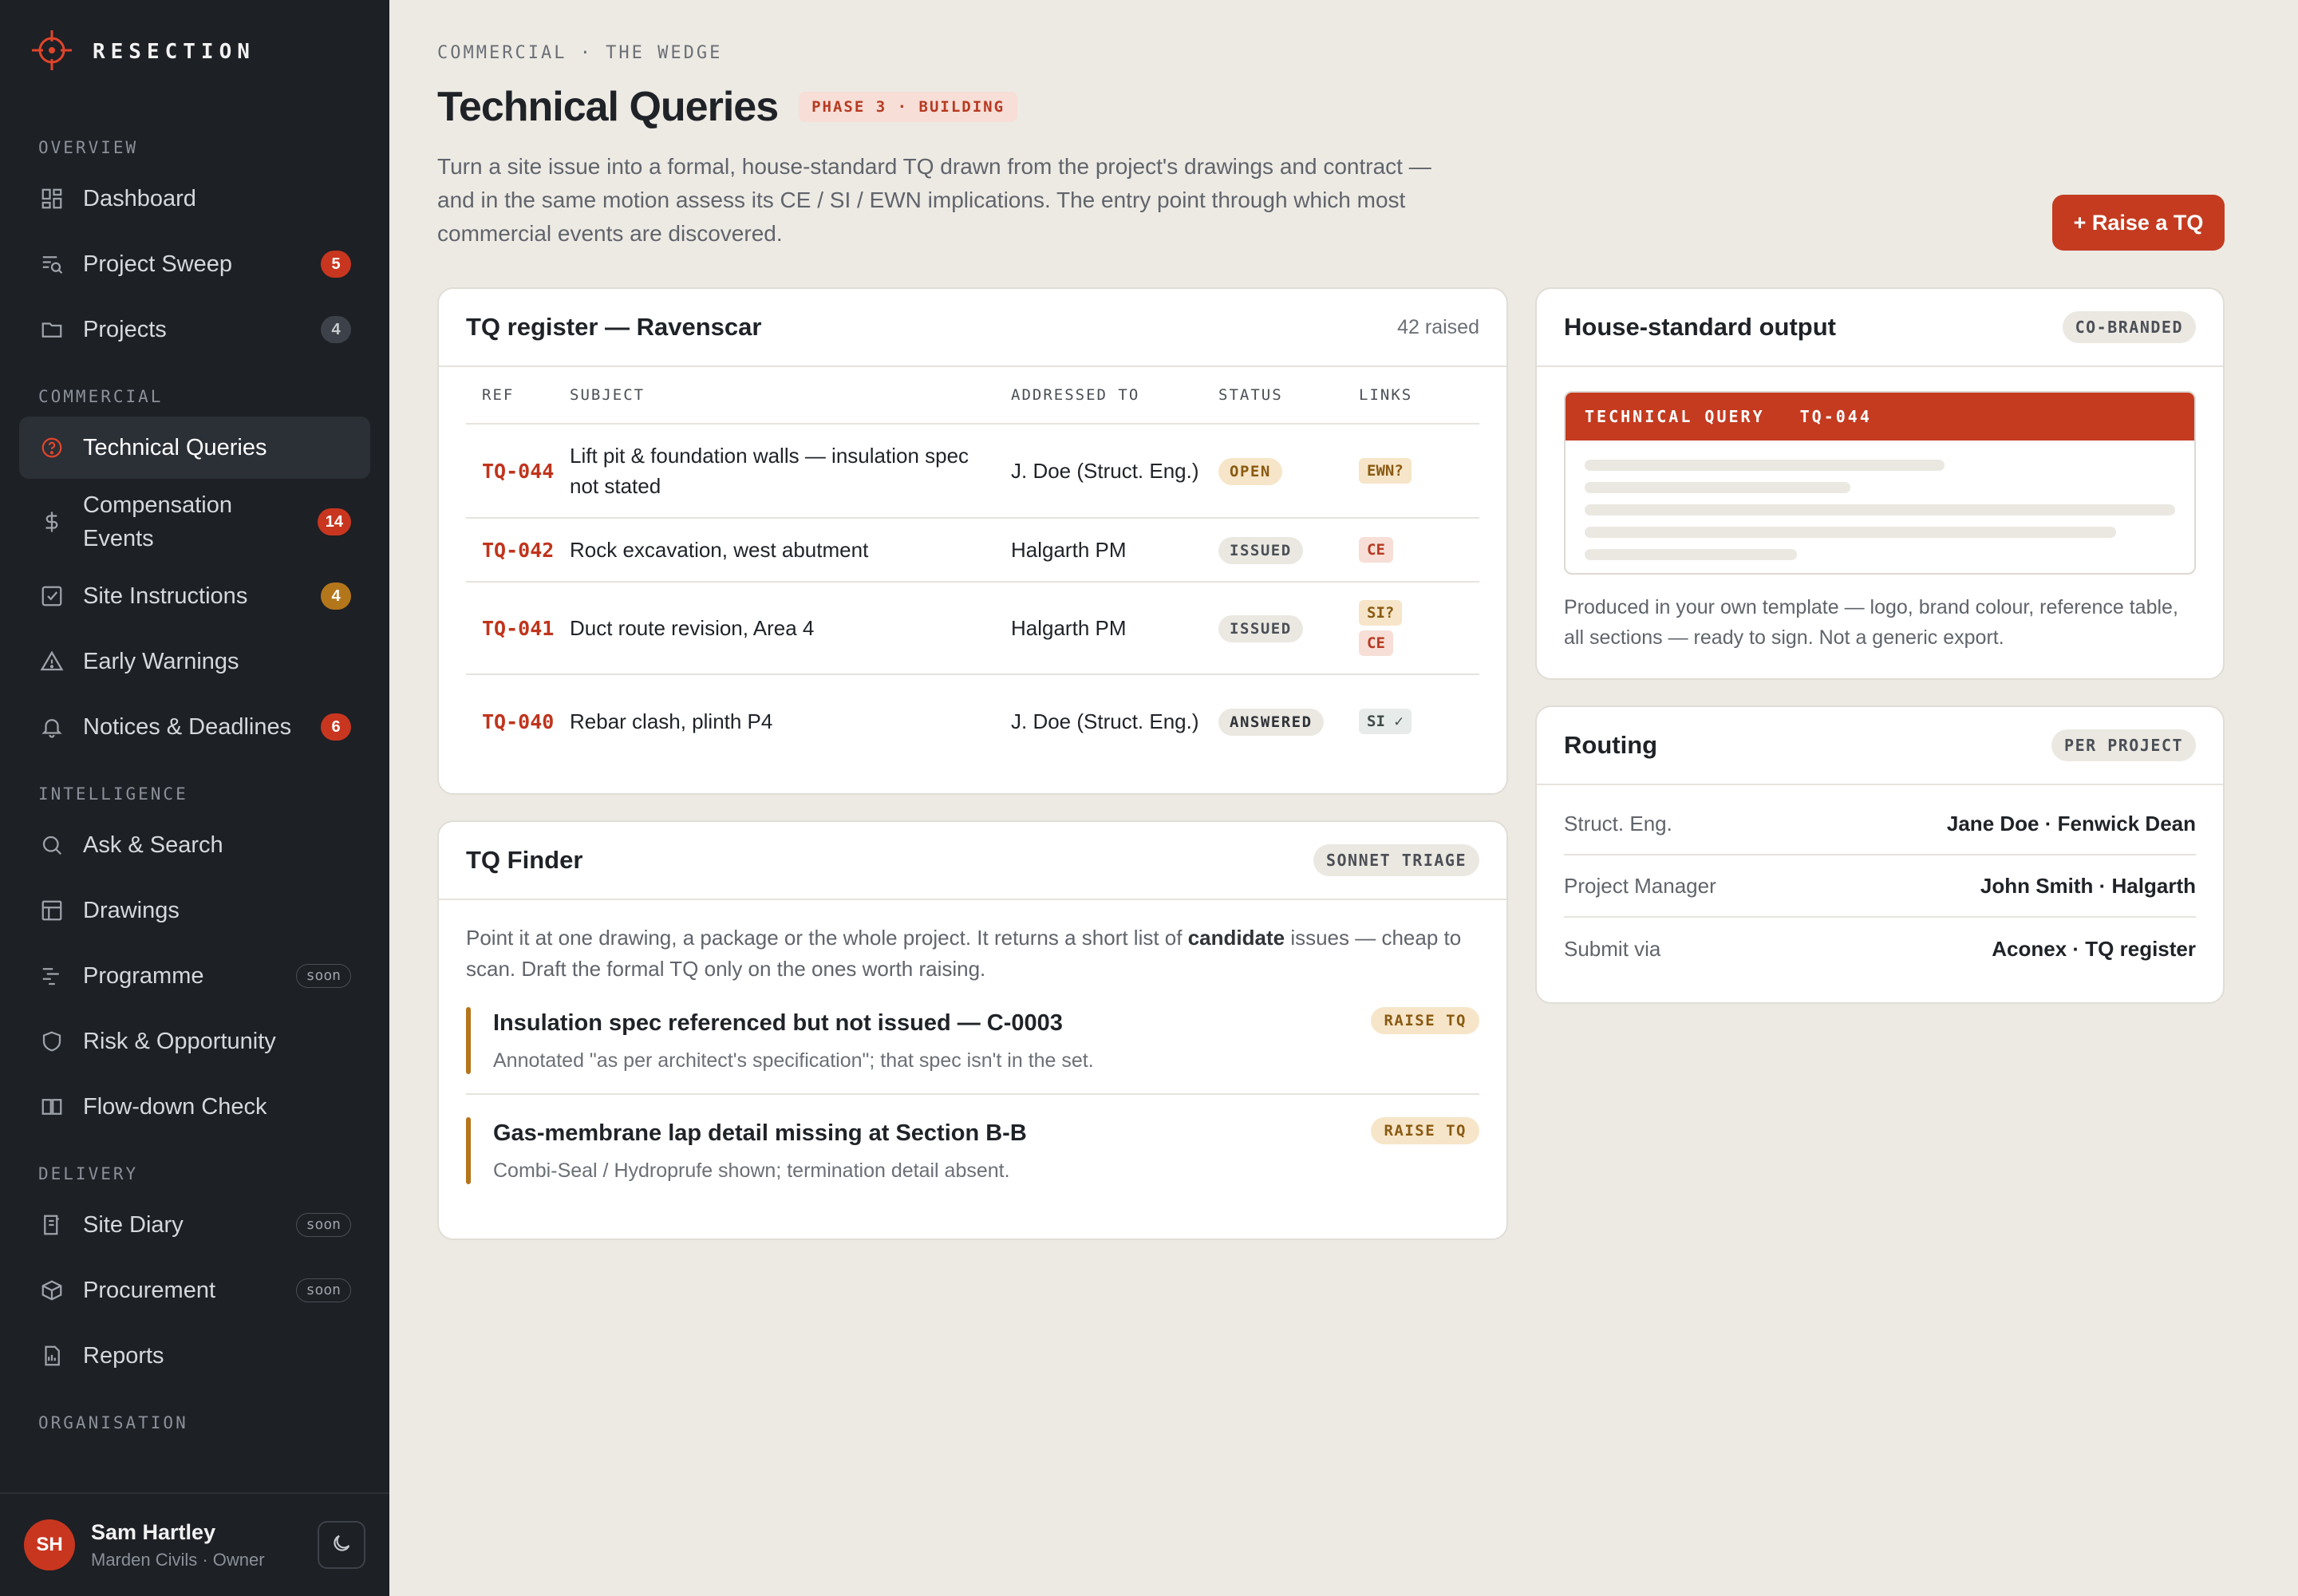 This screenshot has height=1596, width=2298. I want to click on sidebar-item-site-instructions: Site Instructions 4, so click(195, 596).